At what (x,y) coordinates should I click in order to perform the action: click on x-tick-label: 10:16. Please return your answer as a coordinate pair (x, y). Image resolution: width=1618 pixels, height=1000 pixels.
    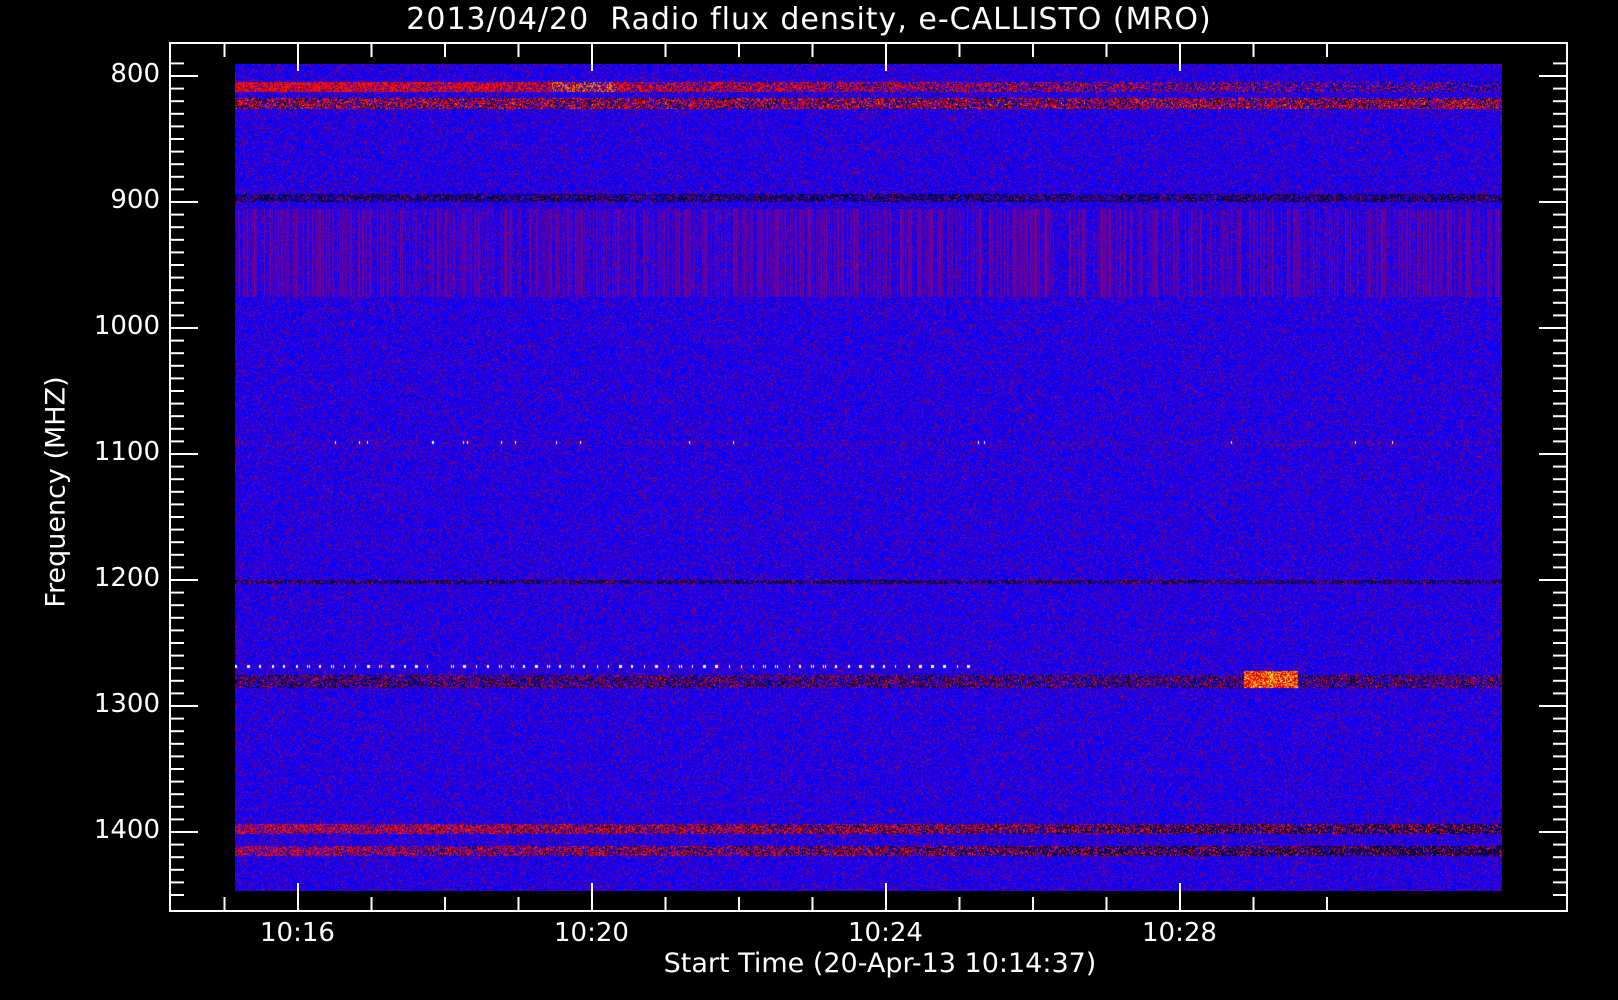
    Looking at the image, I should click on (297, 933).